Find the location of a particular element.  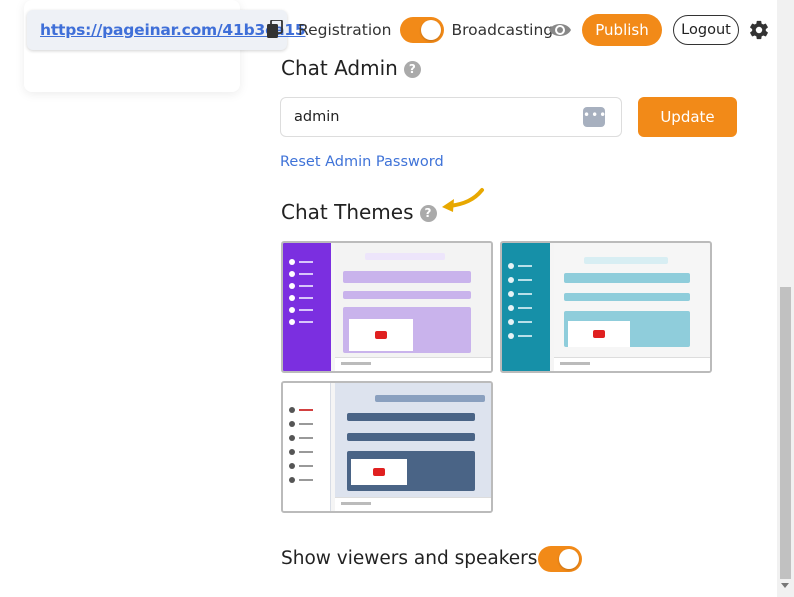

theme-purple-thumbnail is located at coordinates (387, 307).